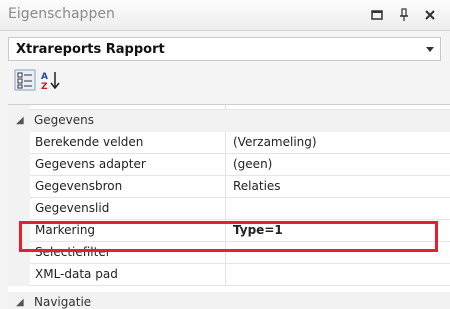  Describe the element at coordinates (44, 86) in the screenshot. I see `svg-text: Z` at that location.